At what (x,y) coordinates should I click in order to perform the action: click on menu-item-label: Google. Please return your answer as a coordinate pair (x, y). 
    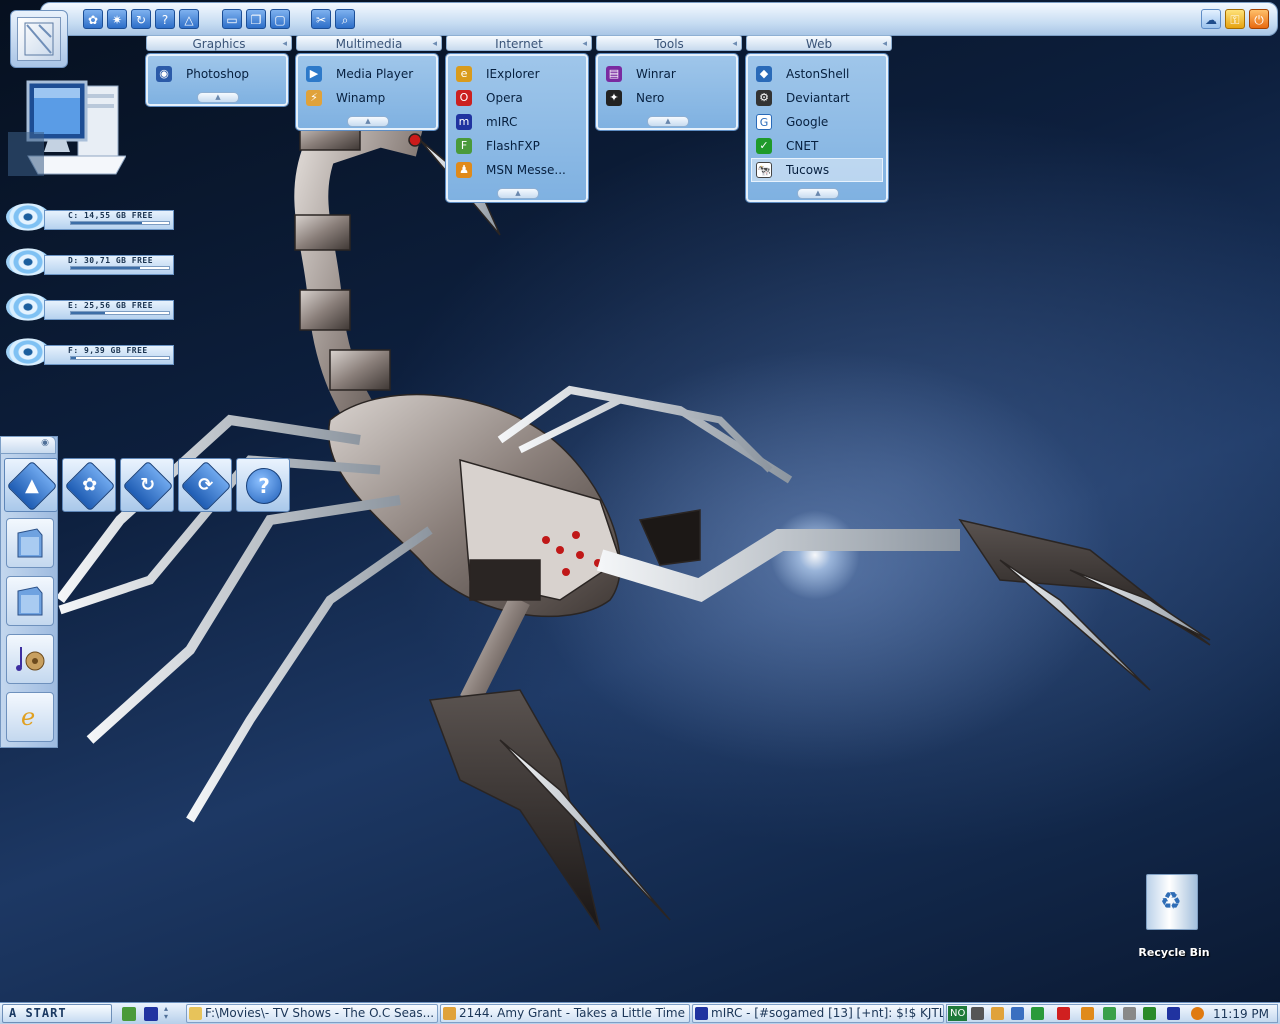
    Looking at the image, I should click on (807, 122).